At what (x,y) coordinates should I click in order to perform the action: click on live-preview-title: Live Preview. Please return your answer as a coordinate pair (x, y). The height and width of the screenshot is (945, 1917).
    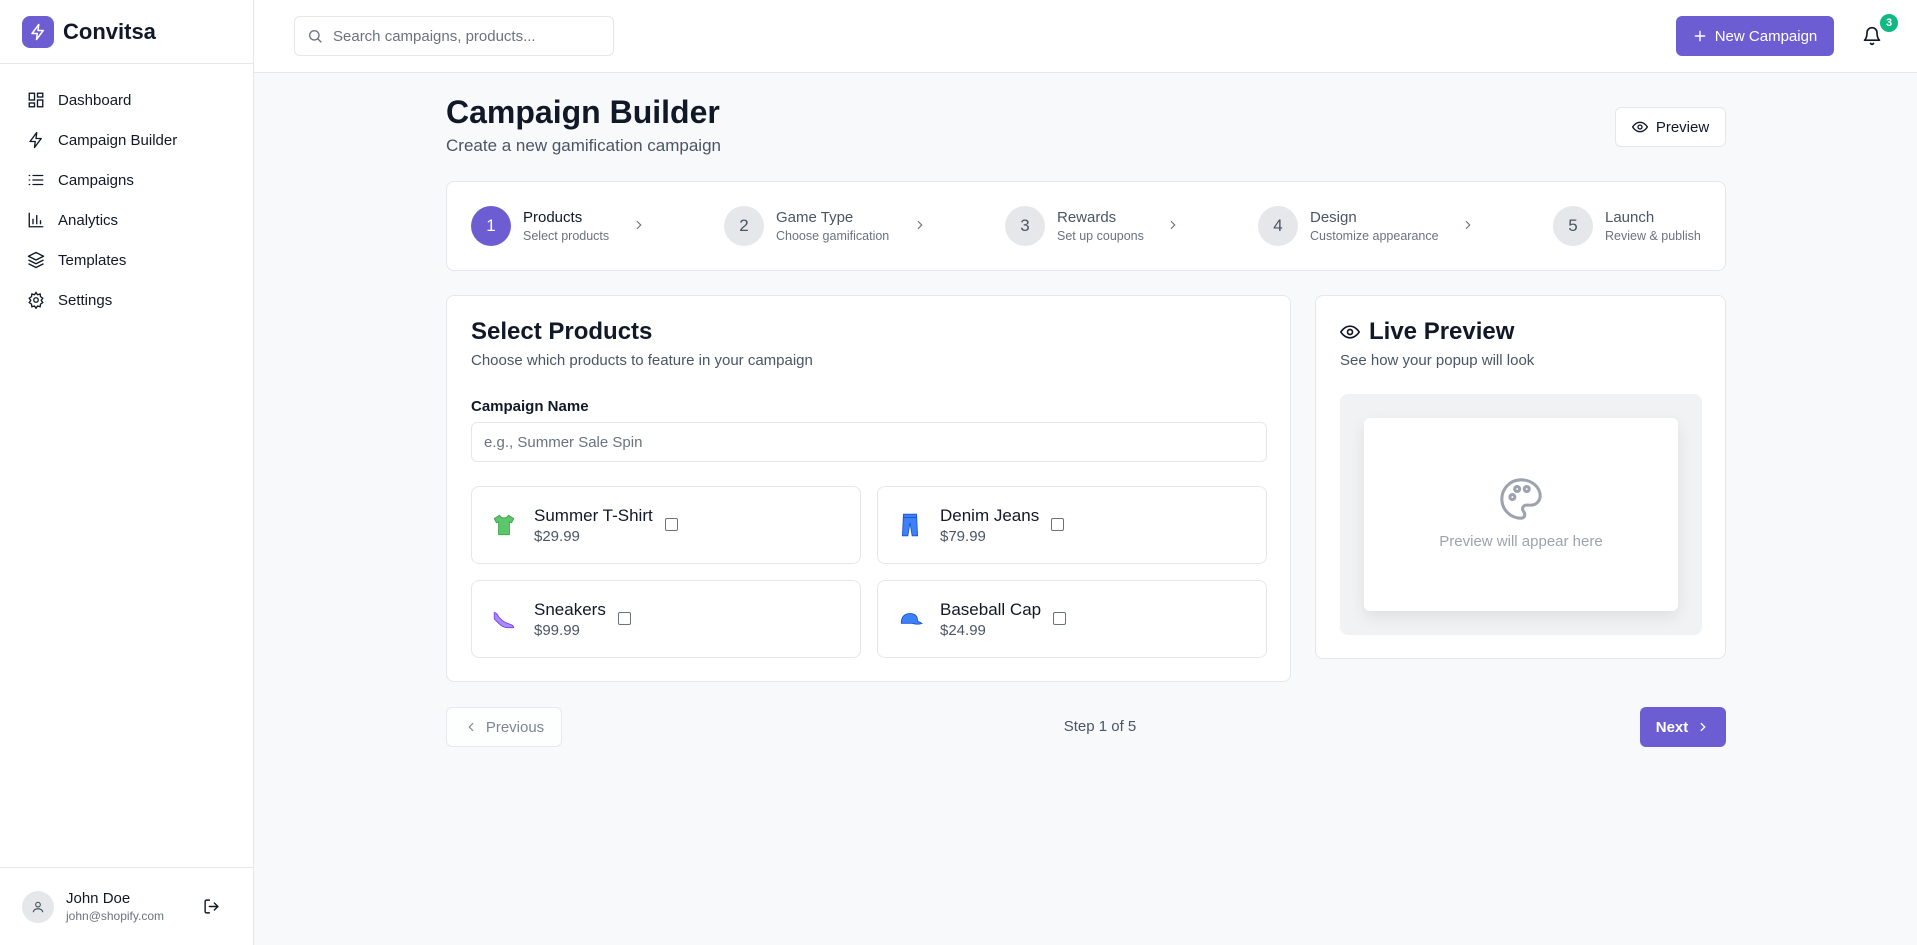
    Looking at the image, I should click on (1427, 332).